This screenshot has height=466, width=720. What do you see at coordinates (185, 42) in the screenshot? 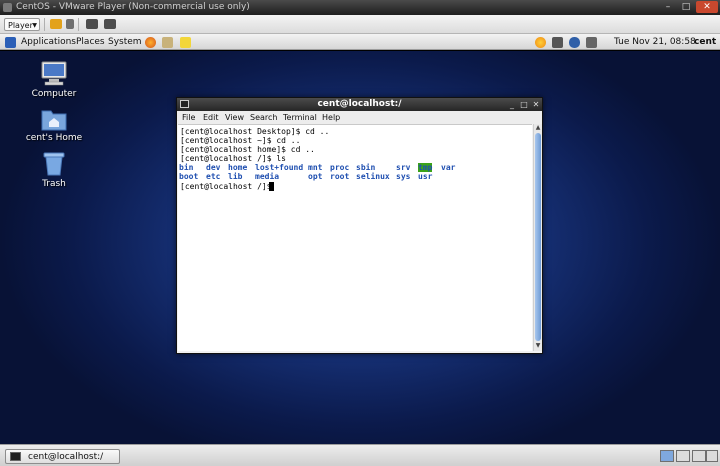
I see `notes-icon` at bounding box center [185, 42].